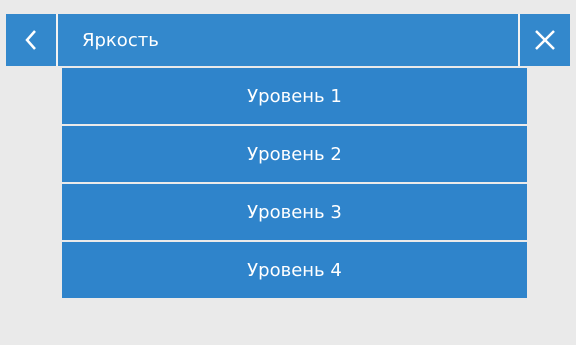 This screenshot has width=576, height=345. I want to click on level-3-label: Уровень 3, so click(294, 212).